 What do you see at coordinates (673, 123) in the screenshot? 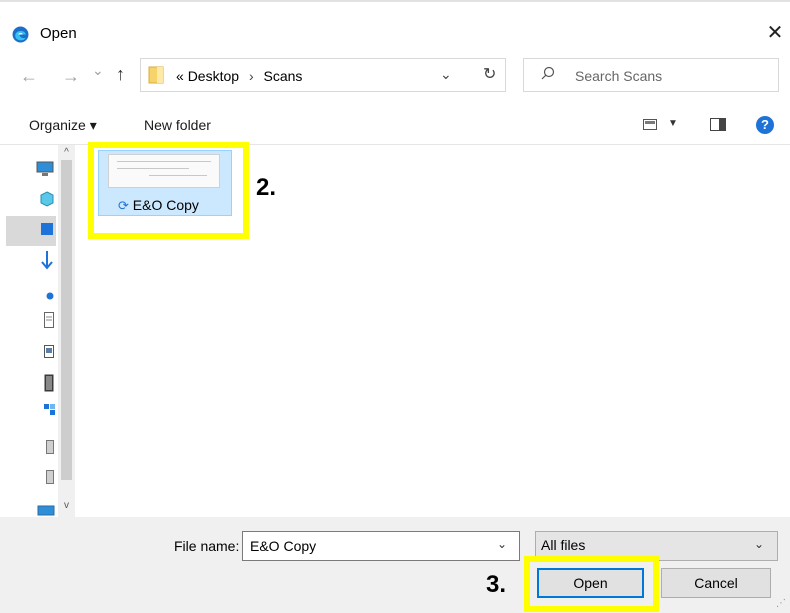
I see `view-dropdown-icon: ▼` at bounding box center [673, 123].